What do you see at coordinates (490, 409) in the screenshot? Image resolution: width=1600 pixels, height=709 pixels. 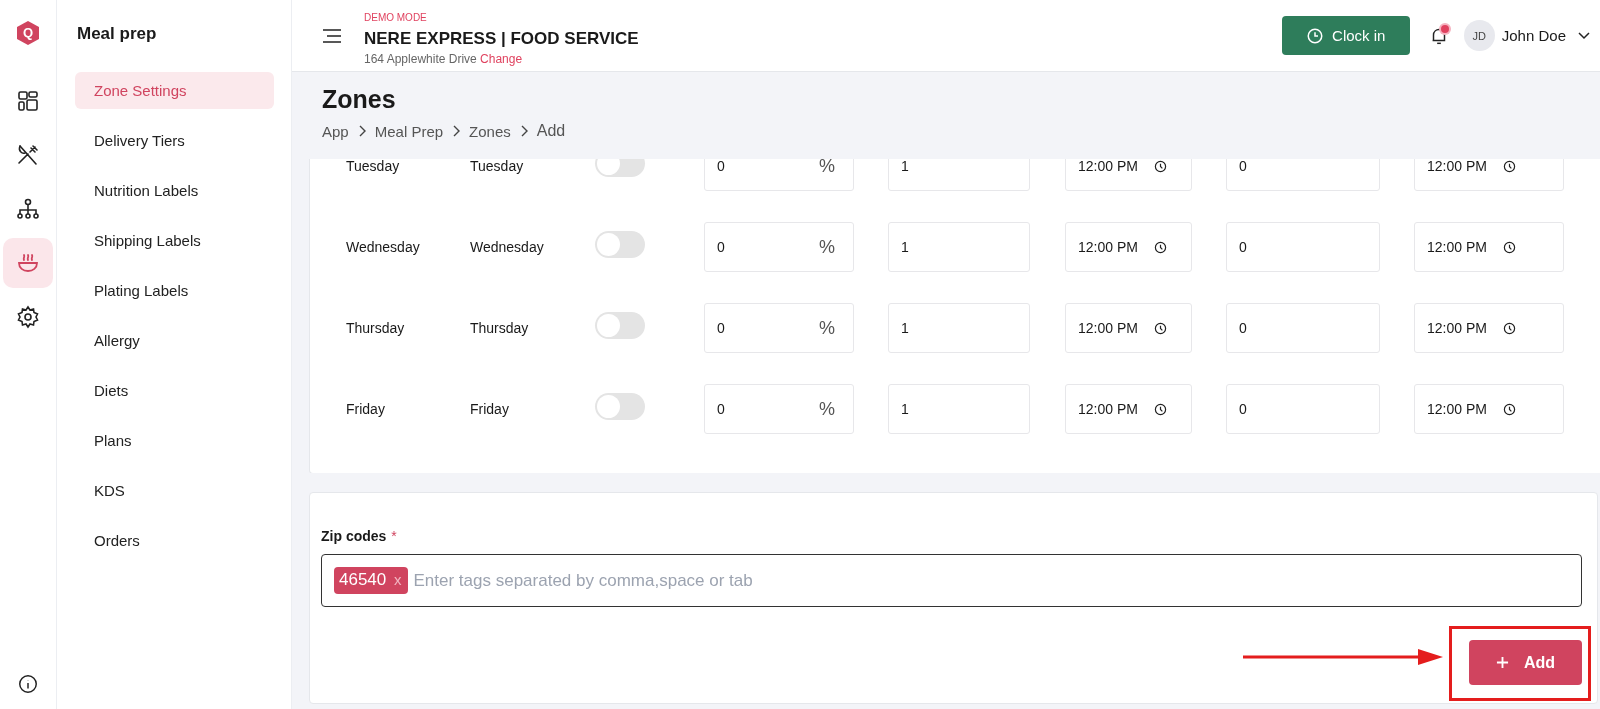 I see `day-label: Friday` at bounding box center [490, 409].